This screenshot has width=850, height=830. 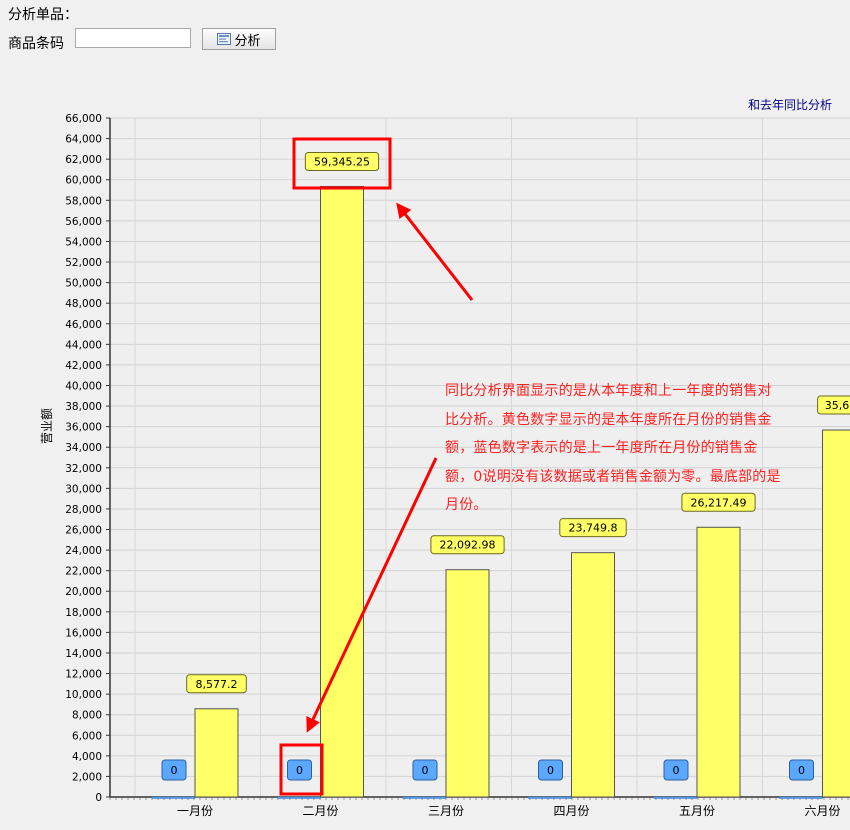 What do you see at coordinates (83, 633) in the screenshot?
I see `y-tick-label: 16,000` at bounding box center [83, 633].